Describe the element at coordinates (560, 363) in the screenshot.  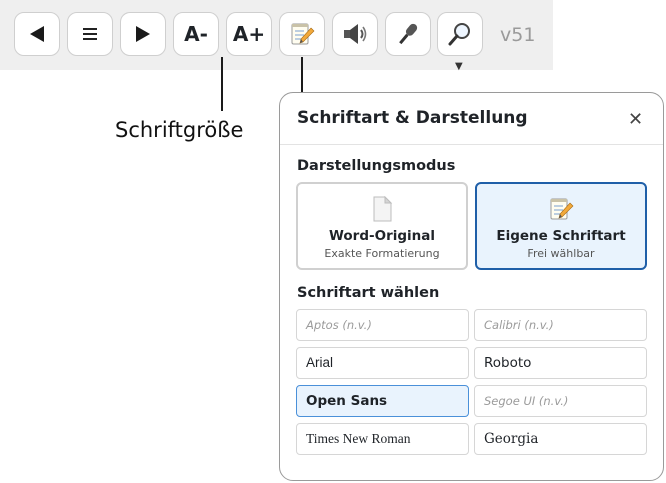
I see `font-option-roboto: Roboto` at that location.